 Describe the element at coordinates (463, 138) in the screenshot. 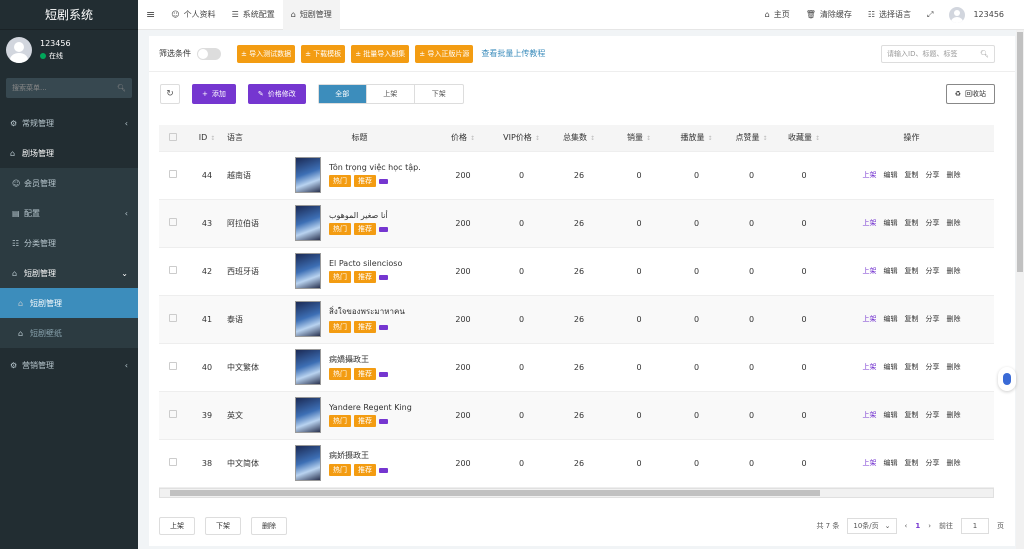

I see `col-price: 价格 ↕` at that location.